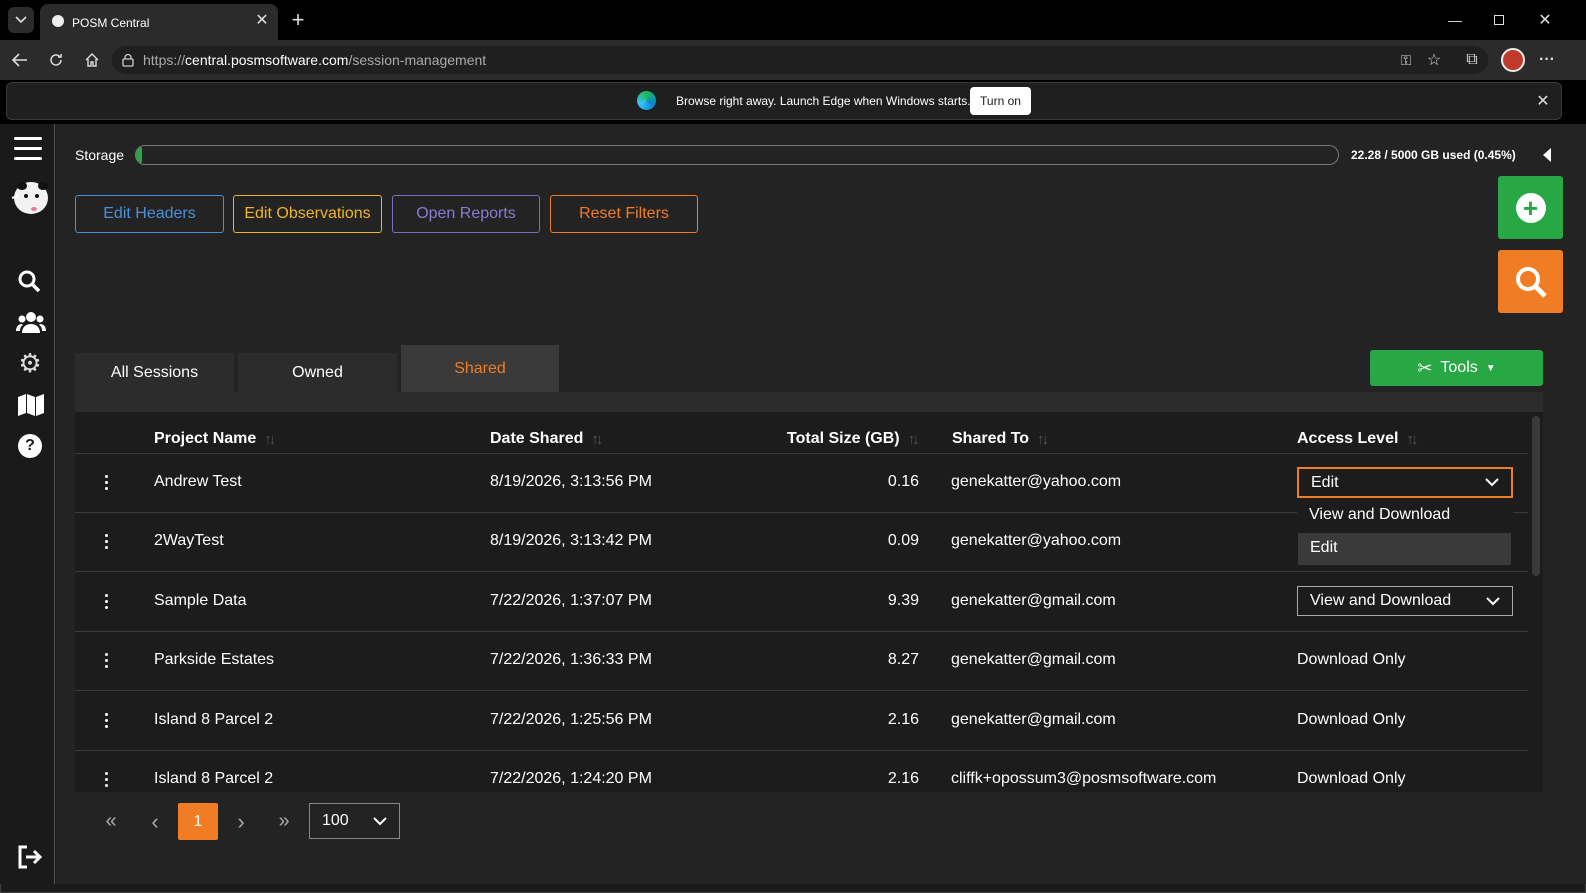 The image size is (1586, 893). Describe the element at coordinates (466, 214) in the screenshot. I see `open-reports-button: Open Reports` at that location.